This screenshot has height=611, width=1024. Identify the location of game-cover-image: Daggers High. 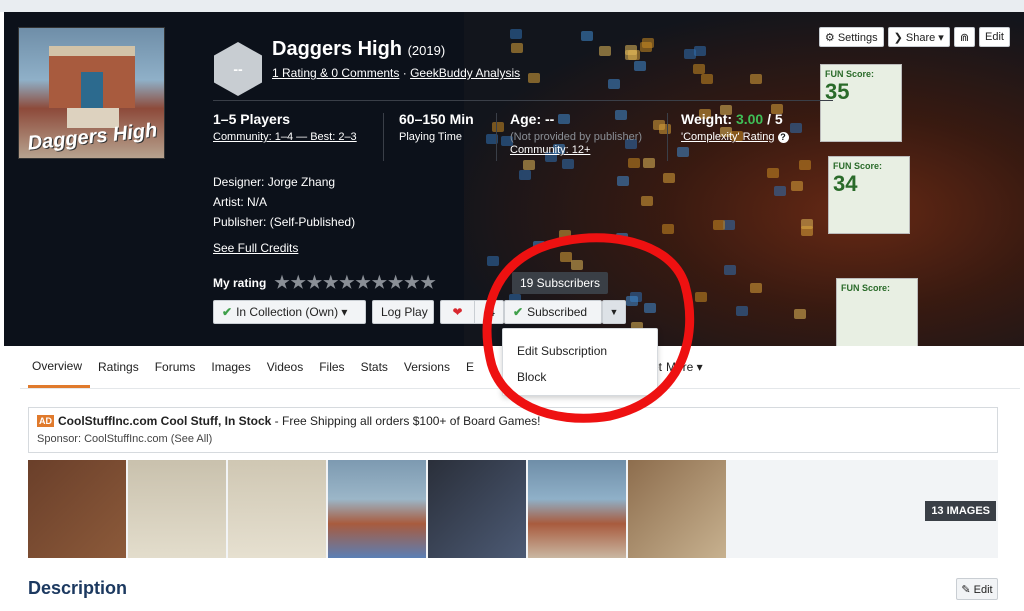
(91, 93).